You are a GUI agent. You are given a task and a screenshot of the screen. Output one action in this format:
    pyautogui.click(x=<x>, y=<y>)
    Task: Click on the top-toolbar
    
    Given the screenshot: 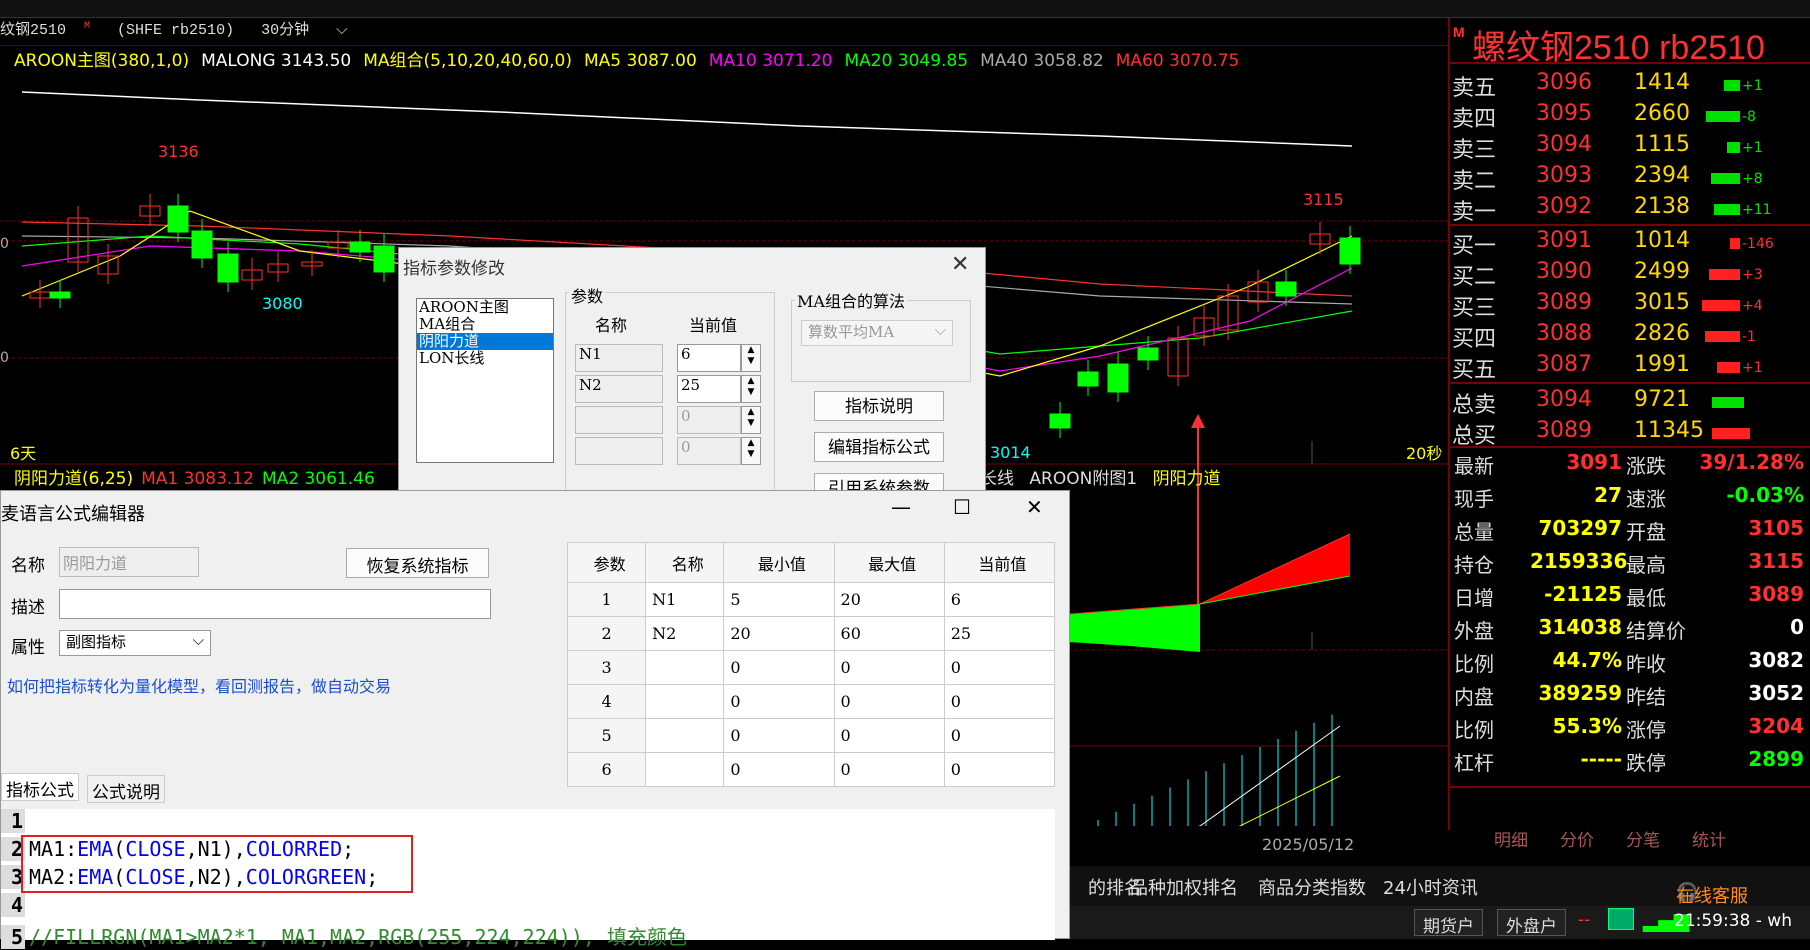 What is the action you would take?
    pyautogui.click(x=905, y=9)
    